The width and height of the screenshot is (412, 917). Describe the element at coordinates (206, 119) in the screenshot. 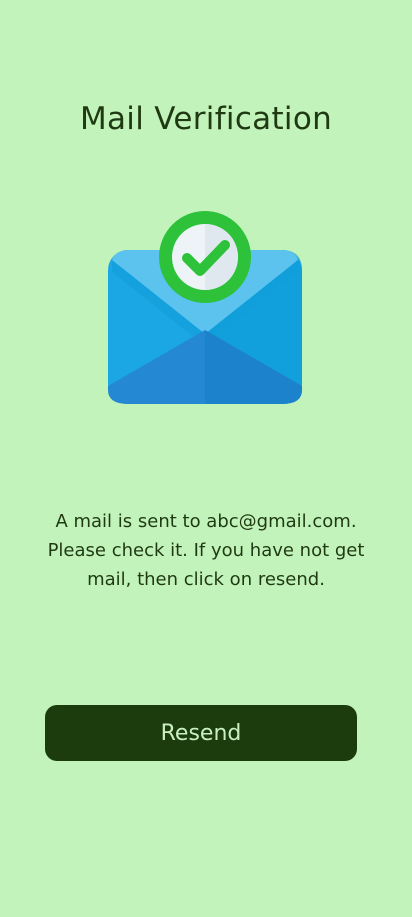

I see `page-title: Mail Verification` at that location.